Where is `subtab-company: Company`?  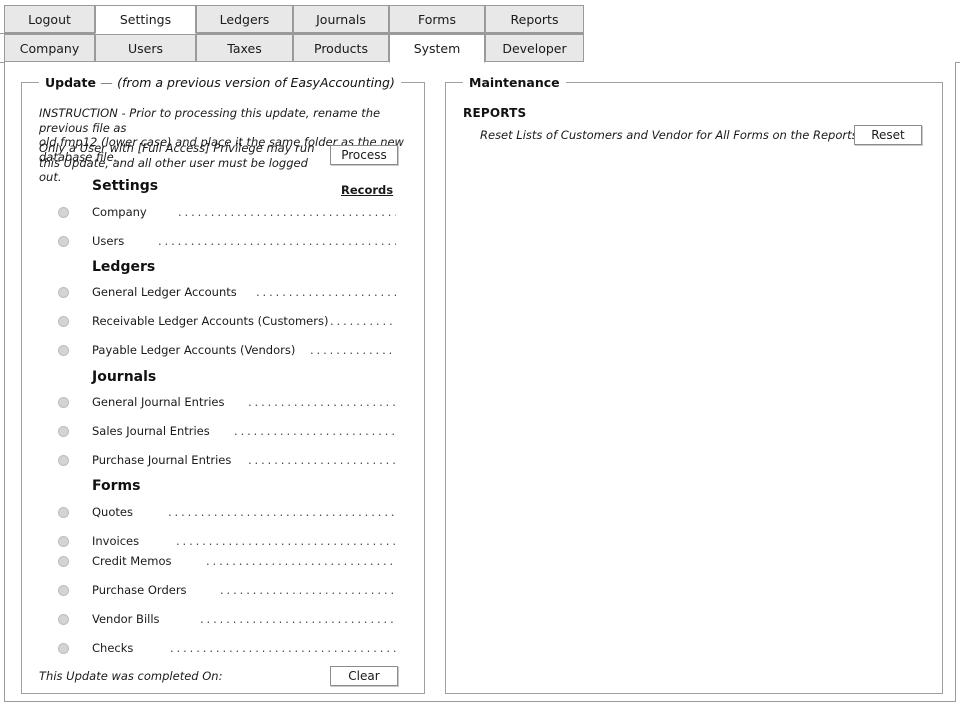 subtab-company: Company is located at coordinates (49, 48).